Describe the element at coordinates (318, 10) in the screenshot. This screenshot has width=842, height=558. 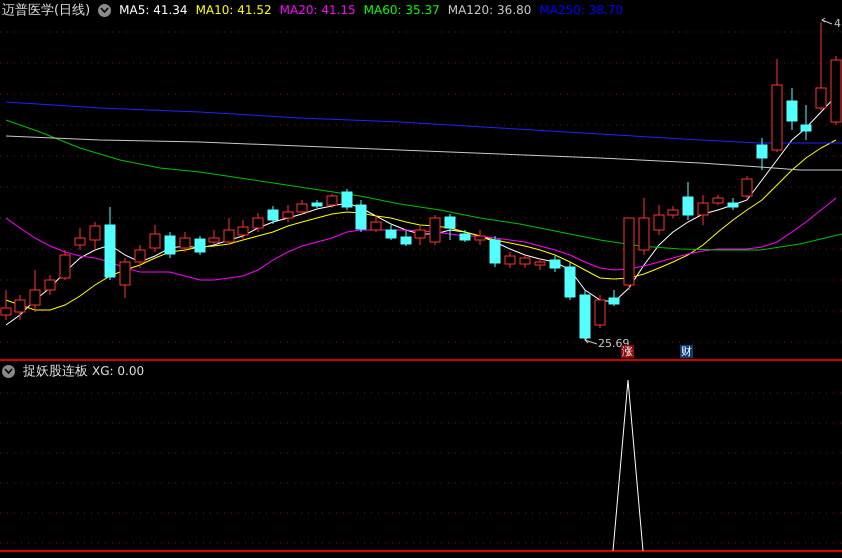
I see `moving-average-reading: MA20: 41.15` at that location.